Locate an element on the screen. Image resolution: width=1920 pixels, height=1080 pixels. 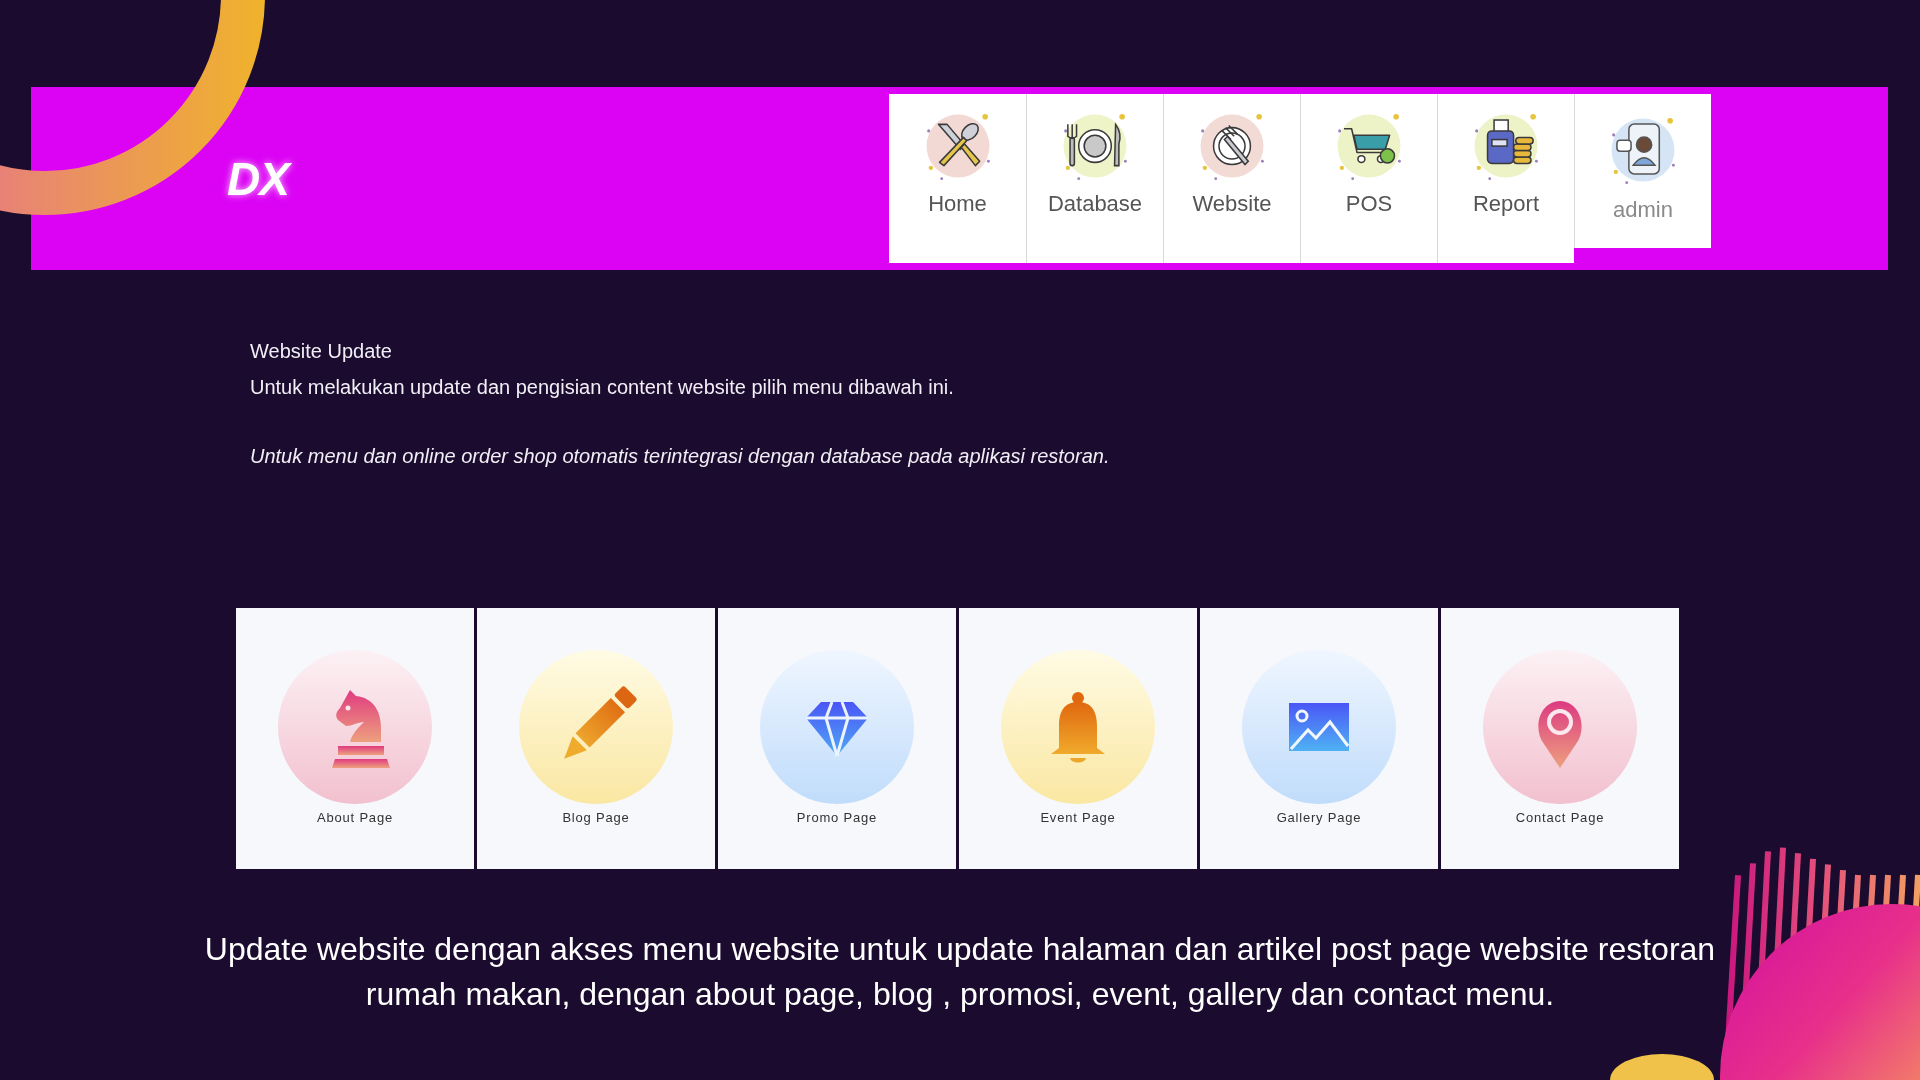
page-card: About Page is located at coordinates (355, 738).